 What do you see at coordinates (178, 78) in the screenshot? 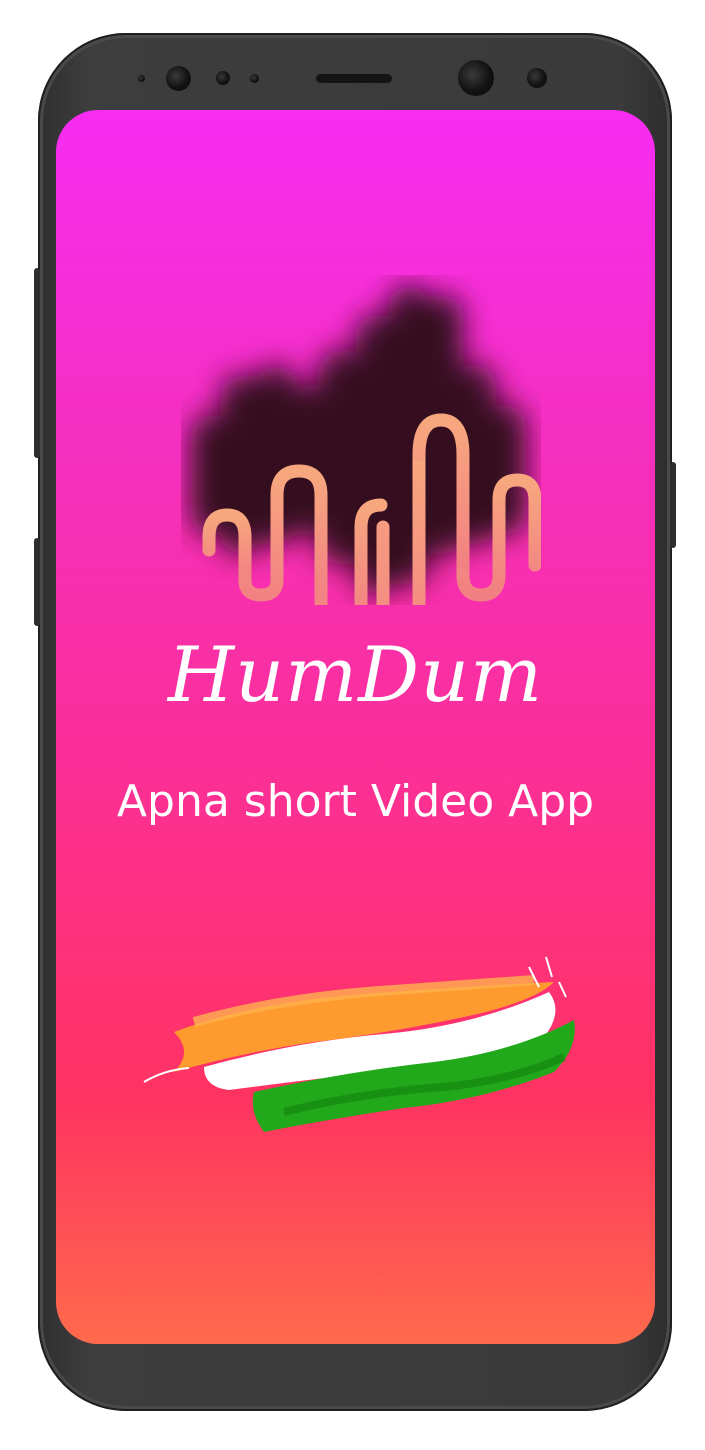
I see `front-camera-icon` at bounding box center [178, 78].